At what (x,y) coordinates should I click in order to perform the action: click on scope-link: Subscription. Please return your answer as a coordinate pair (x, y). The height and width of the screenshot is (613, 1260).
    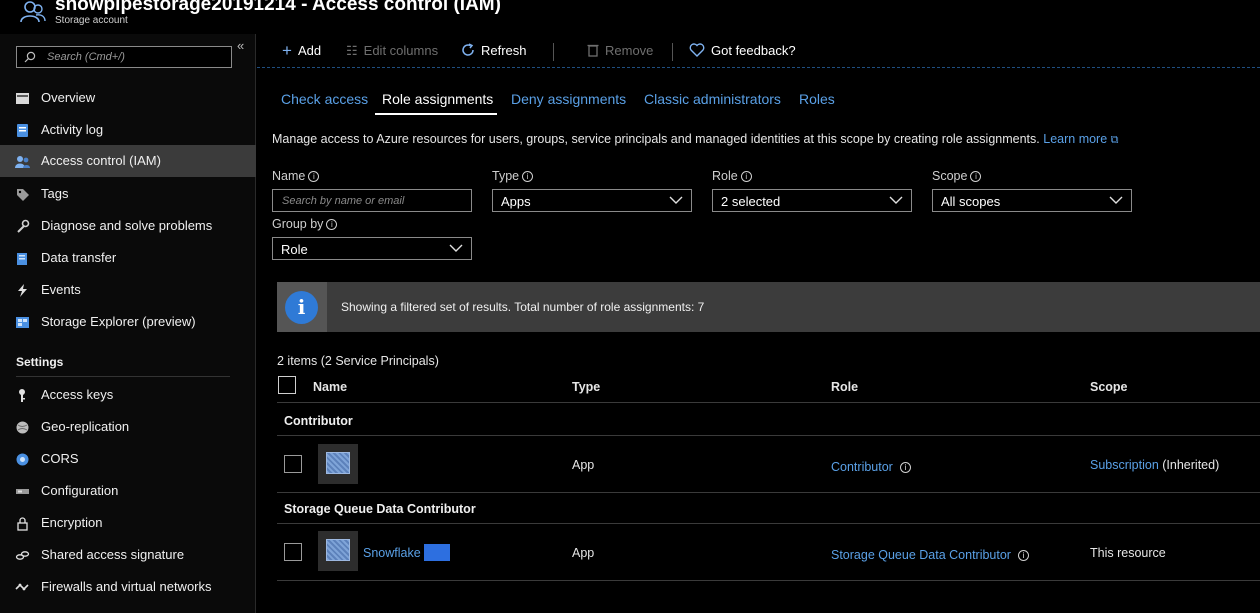
    Looking at the image, I should click on (1124, 465).